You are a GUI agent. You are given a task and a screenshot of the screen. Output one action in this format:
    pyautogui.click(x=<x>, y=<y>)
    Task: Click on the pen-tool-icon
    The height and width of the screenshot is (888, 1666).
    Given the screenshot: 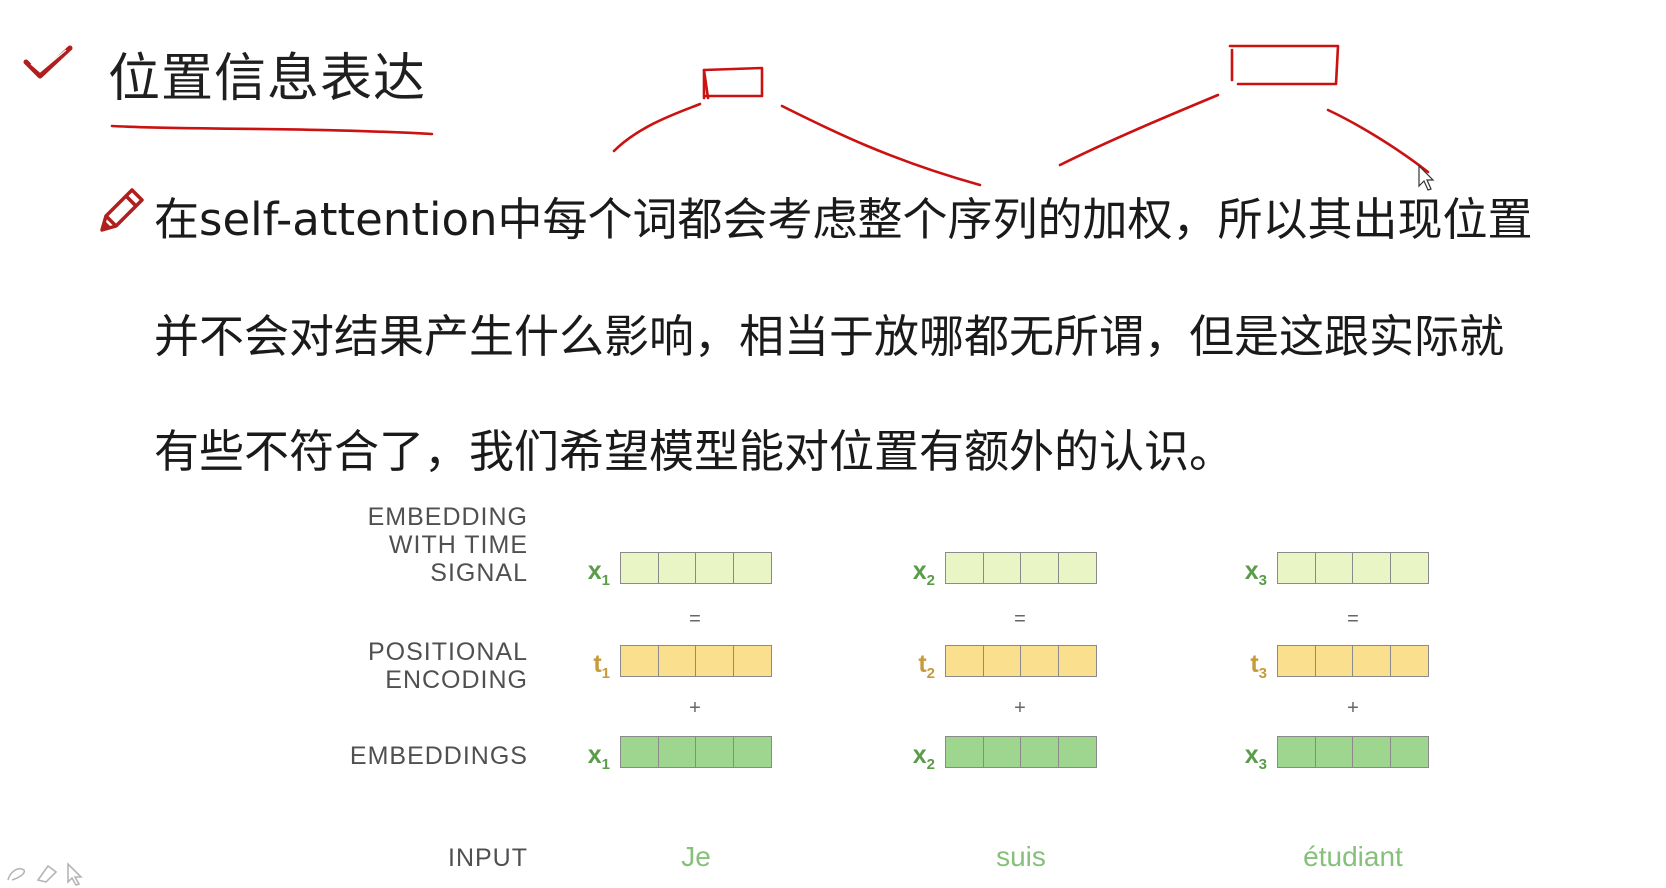 What is the action you would take?
    pyautogui.click(x=16, y=874)
    